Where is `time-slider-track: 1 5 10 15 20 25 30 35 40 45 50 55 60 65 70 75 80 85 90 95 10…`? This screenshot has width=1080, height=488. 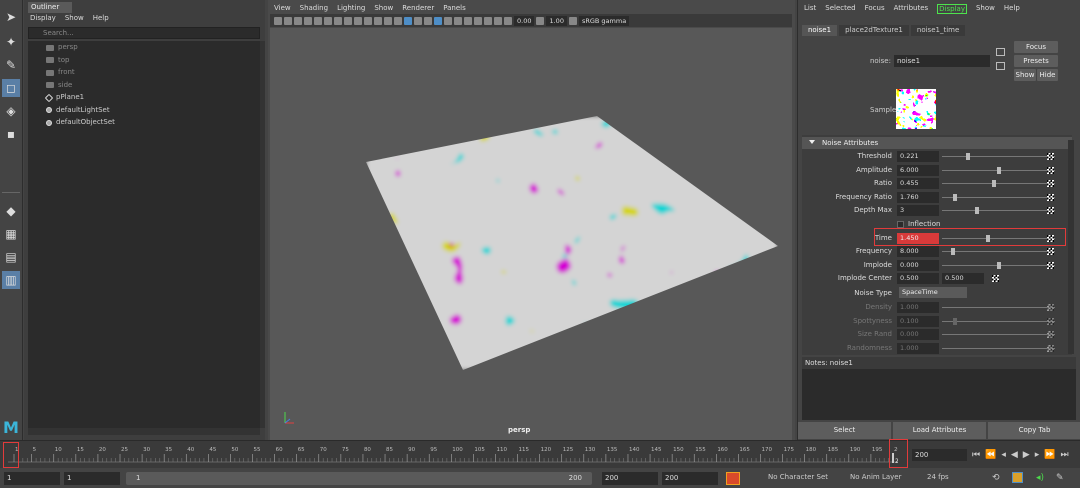 time-slider-track: 1 5 10 15 20 25 30 35 40 45 50 55 60 65 70 75 80 85 90 95 10… is located at coordinates (453, 454).